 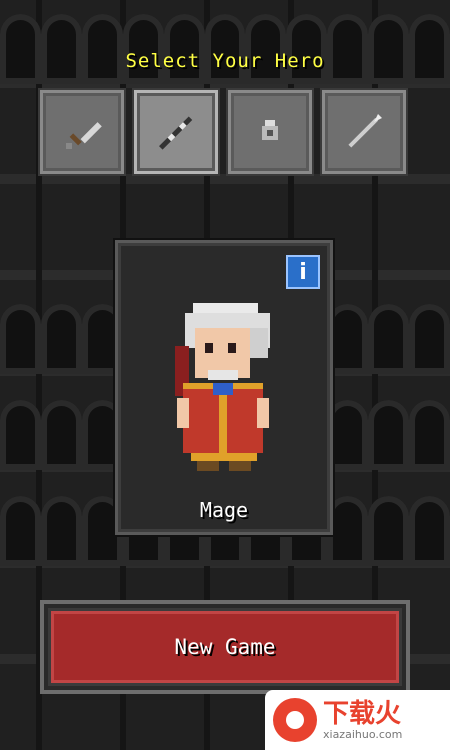 I want to click on hero-select-warrior-button, so click(x=82, y=132).